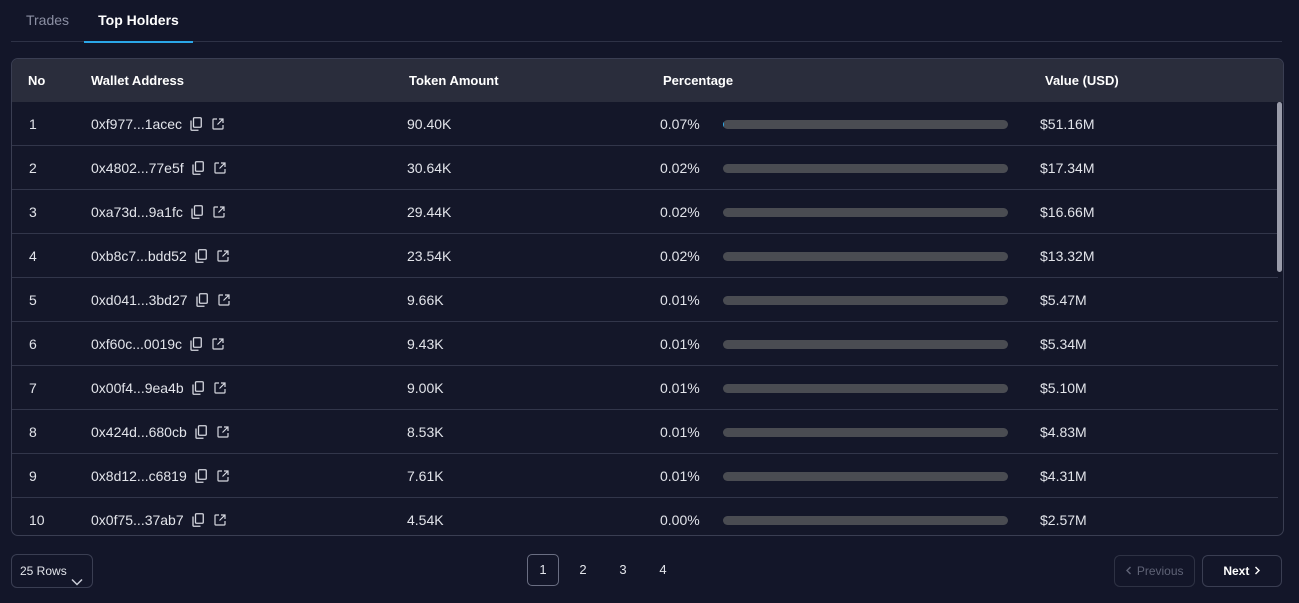 Image resolution: width=1299 pixels, height=603 pixels. I want to click on token-amount: 9.66K, so click(425, 300).